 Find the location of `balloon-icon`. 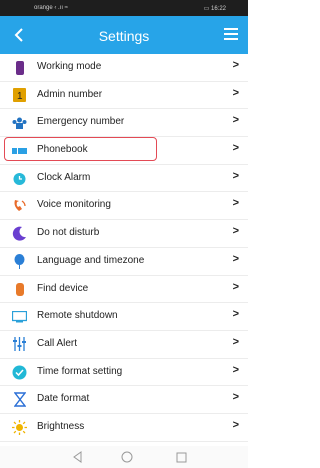

balloon-icon is located at coordinates (19, 261).